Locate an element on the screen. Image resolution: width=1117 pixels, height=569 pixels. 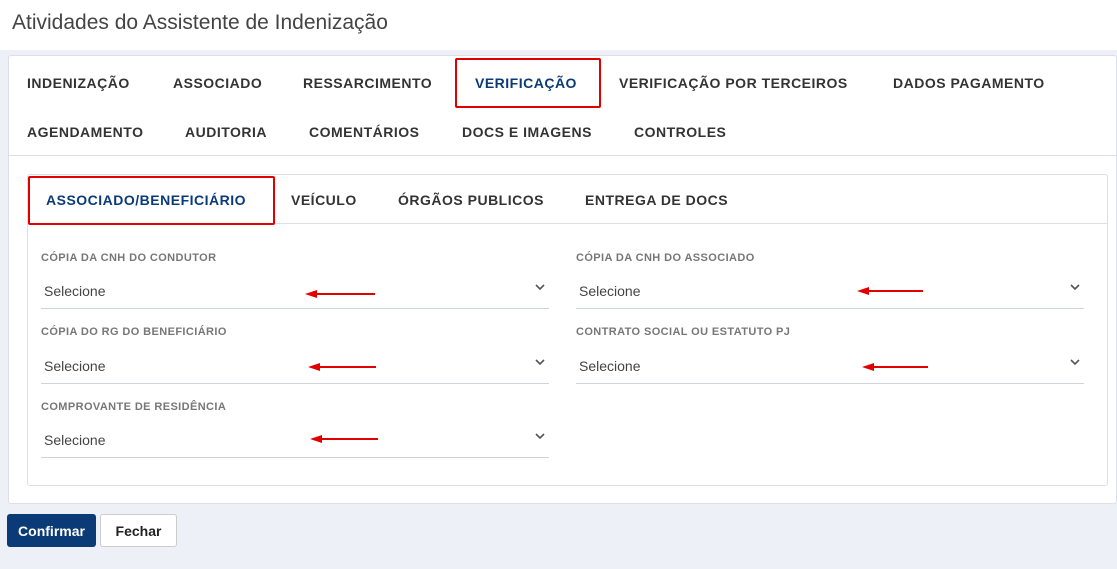
comprovante-residencia-select: Selecione is located at coordinates (295, 440).